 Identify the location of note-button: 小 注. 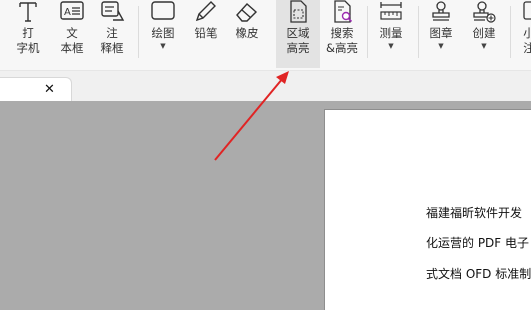
(523, 34).